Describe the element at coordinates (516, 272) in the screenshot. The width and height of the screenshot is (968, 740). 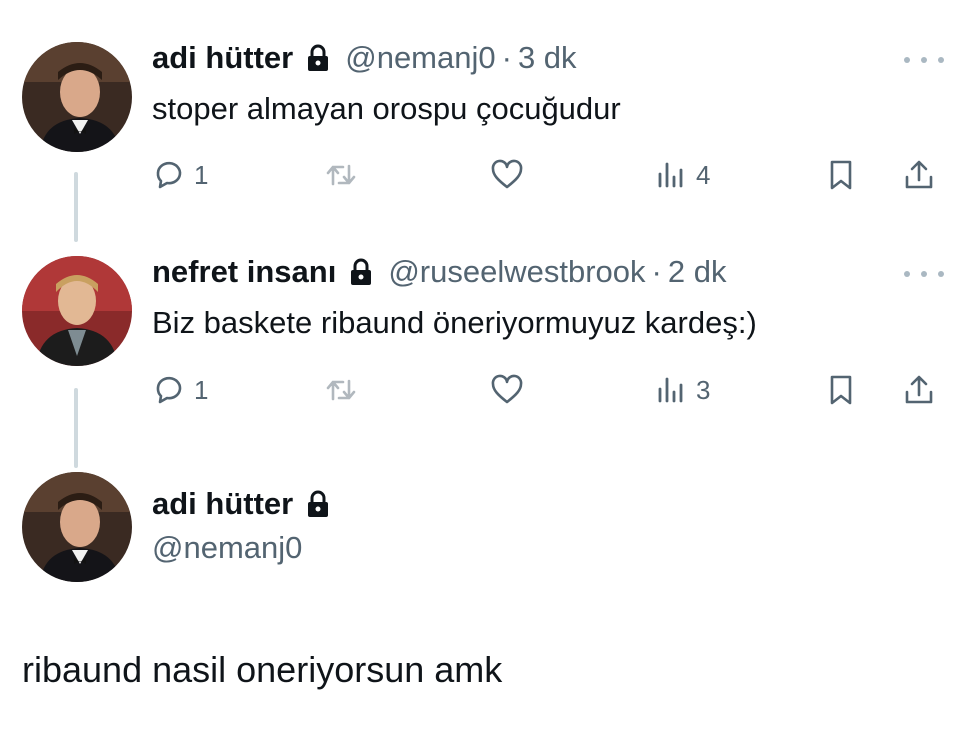
I see `user-handle: @ruseelwestbrook` at that location.